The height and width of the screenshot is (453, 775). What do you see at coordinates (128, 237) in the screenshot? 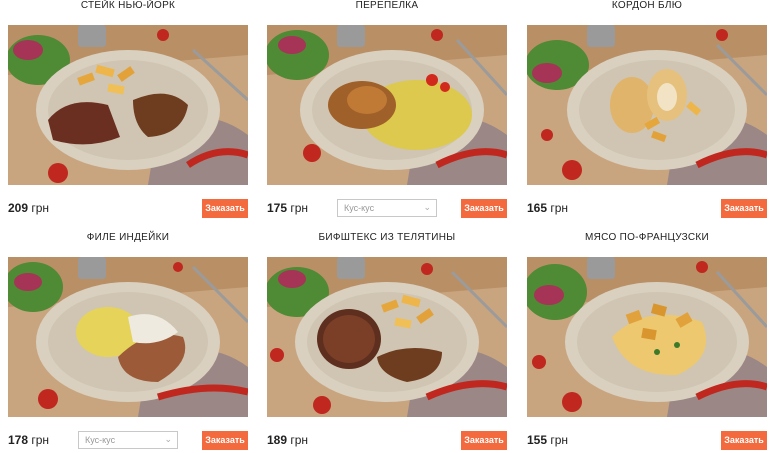
I see `dish-title: ФИЛЕ ИНДЕЙКИ` at bounding box center [128, 237].